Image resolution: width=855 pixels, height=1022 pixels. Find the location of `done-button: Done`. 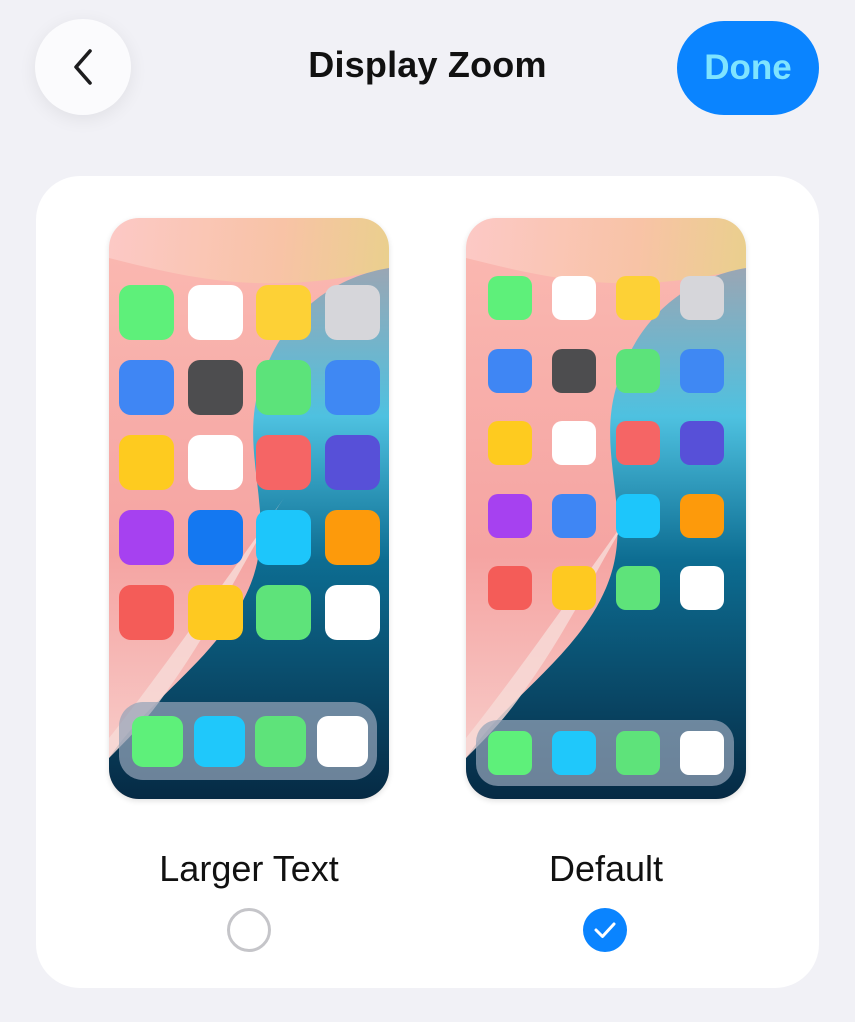

done-button: Done is located at coordinates (748, 68).